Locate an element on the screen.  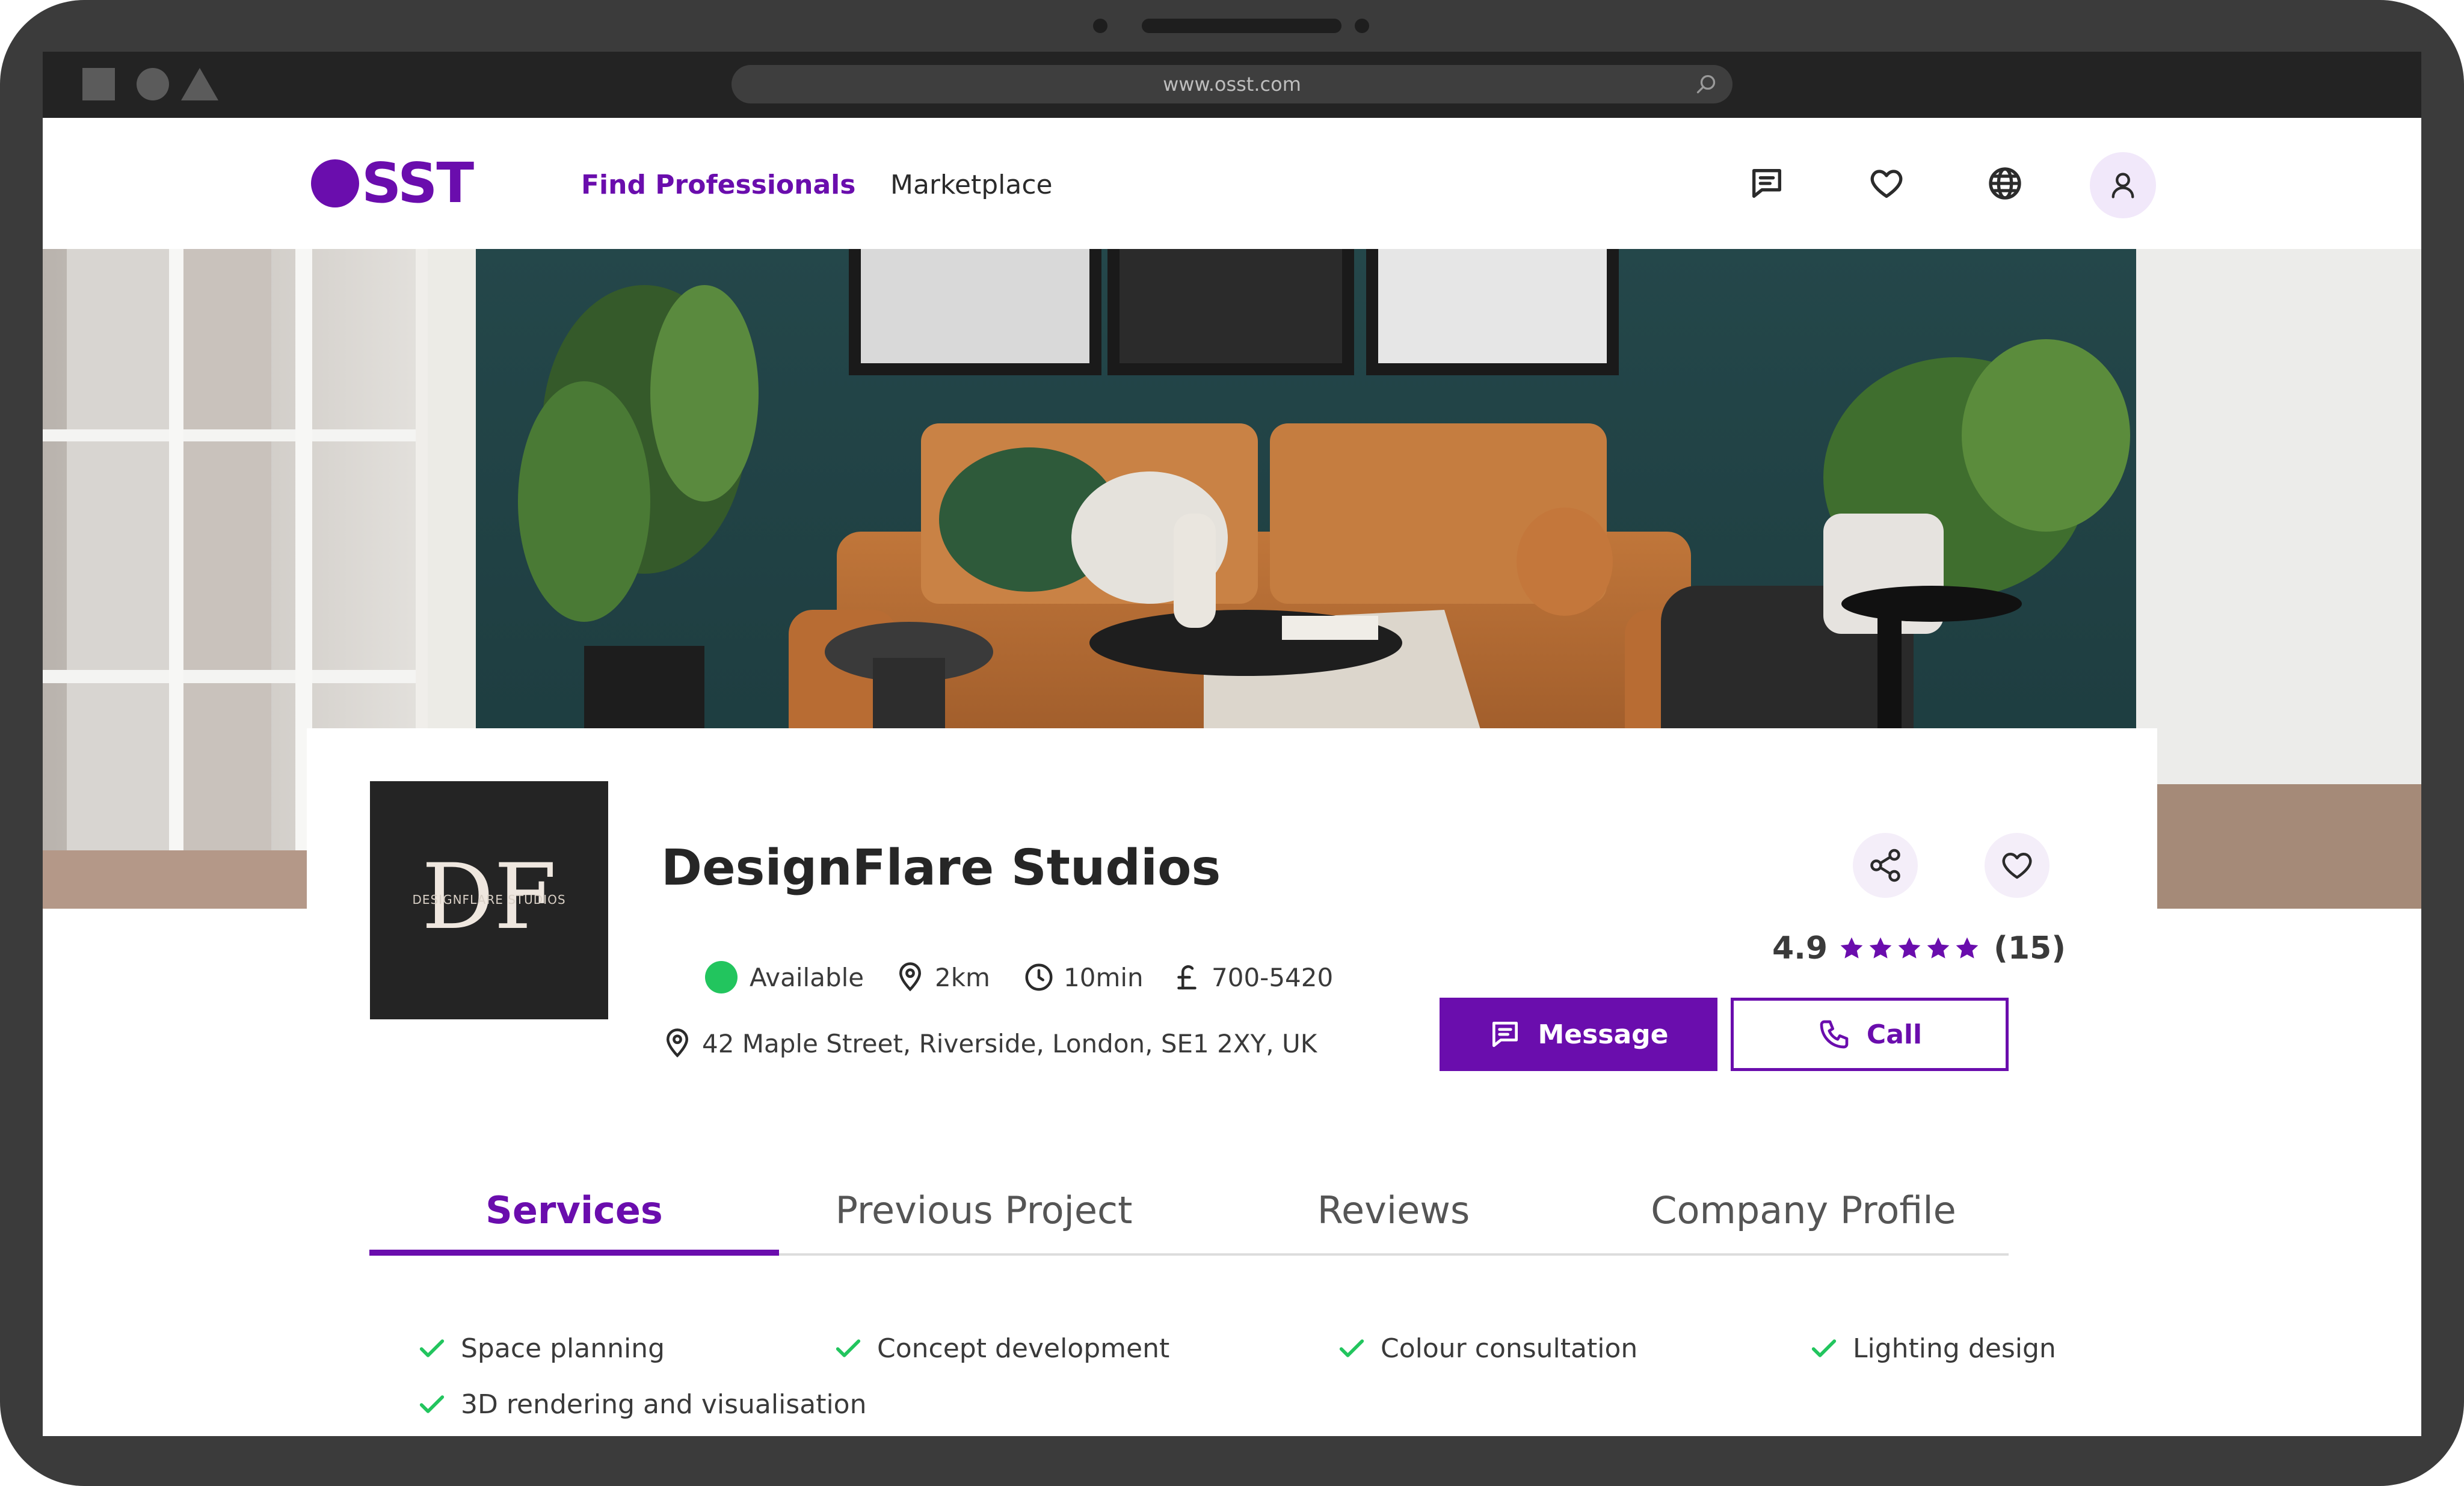
browser-chrome: www.osst.com is located at coordinates (1232, 85).